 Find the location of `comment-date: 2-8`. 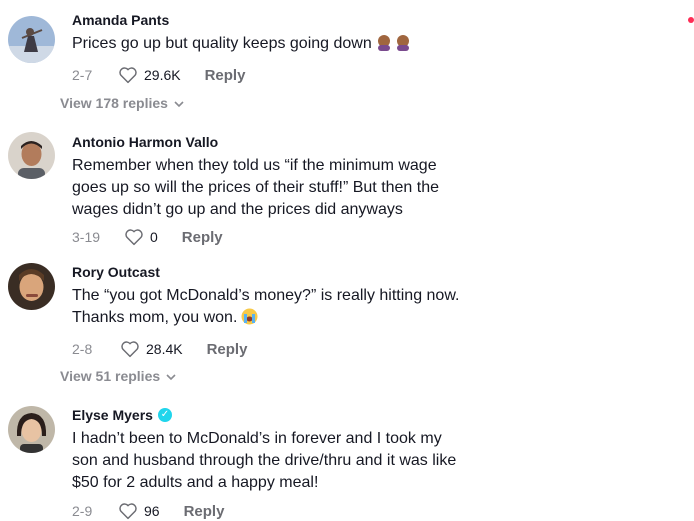

comment-date: 2-8 is located at coordinates (82, 349).